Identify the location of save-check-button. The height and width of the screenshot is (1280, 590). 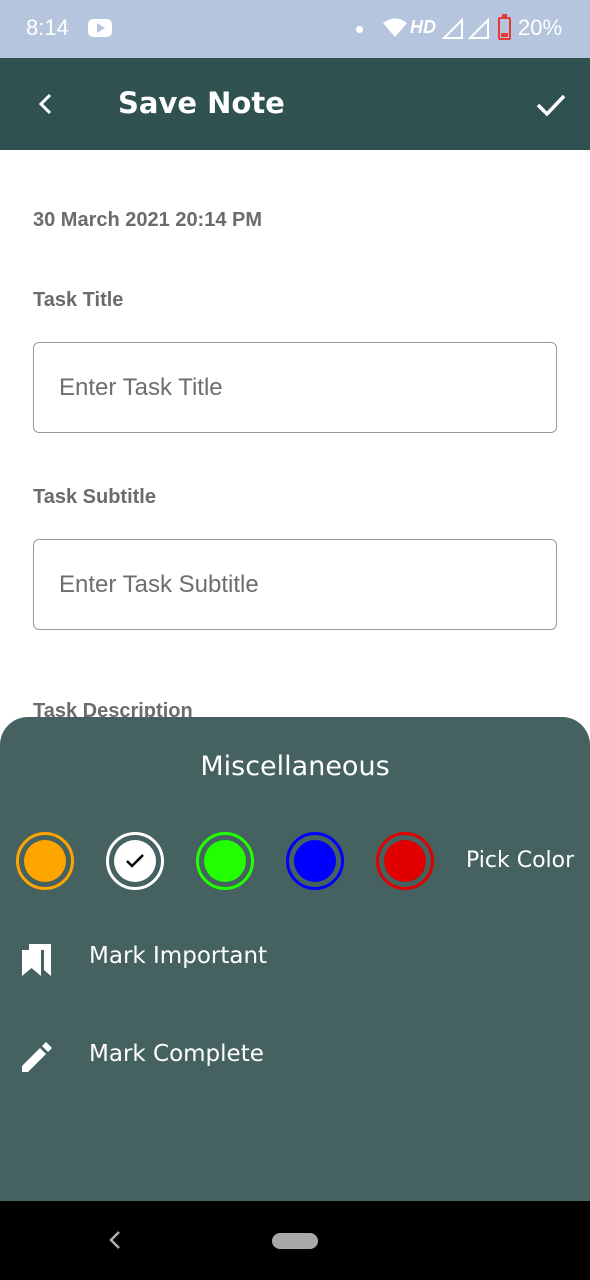
(551, 105).